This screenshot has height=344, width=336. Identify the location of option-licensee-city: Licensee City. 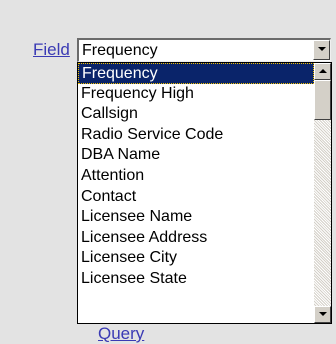
(196, 258).